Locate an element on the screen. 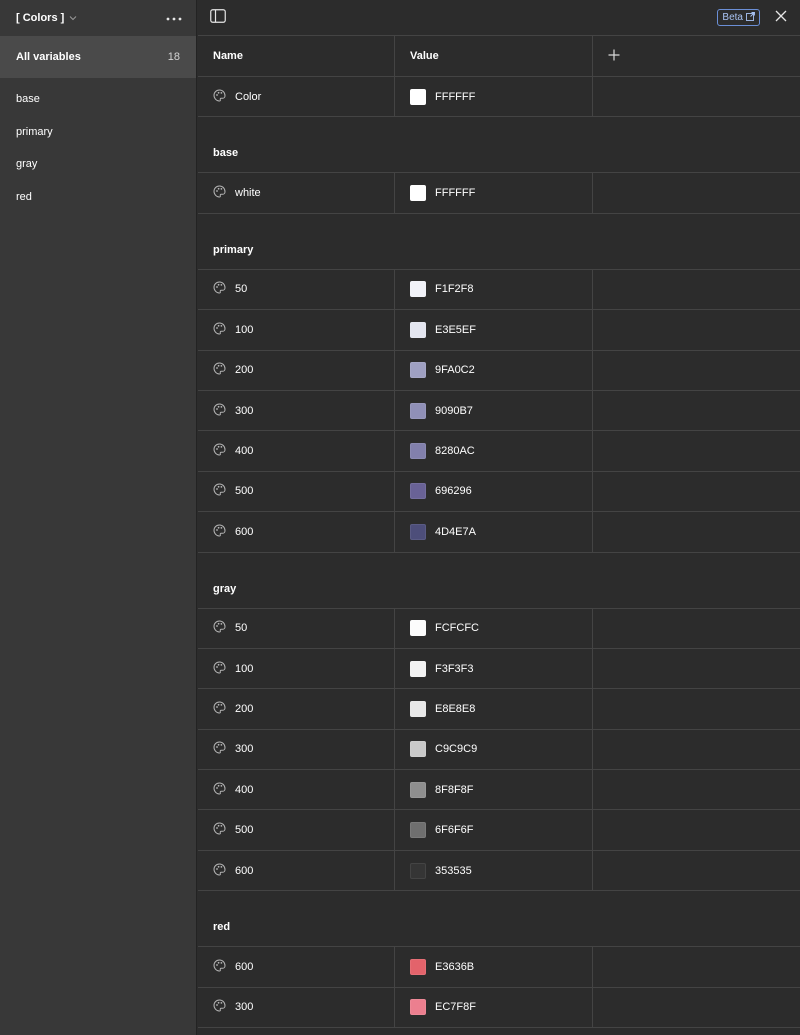 This screenshot has height=1035, width=800. more-horizontal-icon is located at coordinates (174, 18).